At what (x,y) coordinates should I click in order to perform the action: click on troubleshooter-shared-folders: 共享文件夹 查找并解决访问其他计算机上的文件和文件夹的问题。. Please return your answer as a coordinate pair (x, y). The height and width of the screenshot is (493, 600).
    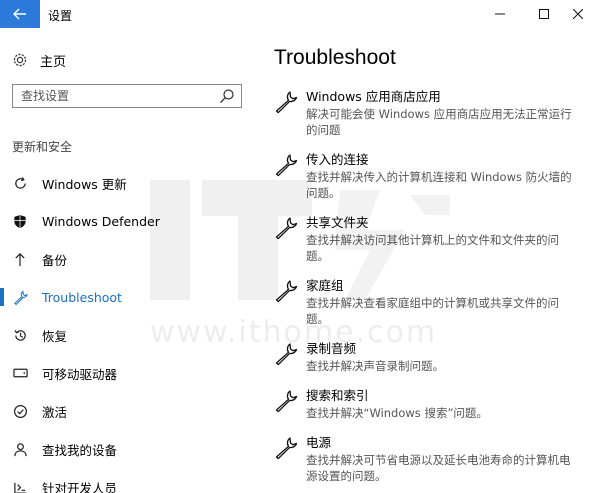
    Looking at the image, I should click on (434, 239).